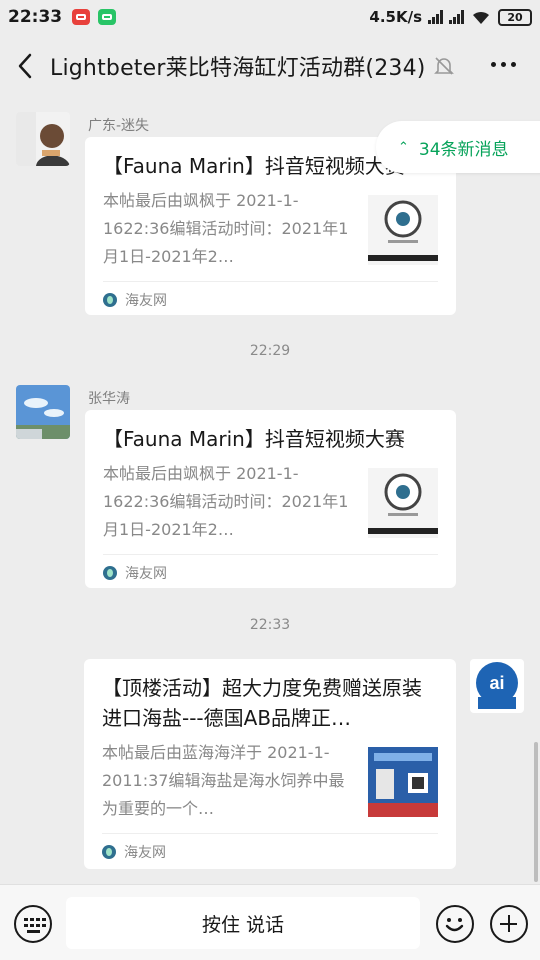 The width and height of the screenshot is (540, 960). I want to click on chat-title: Lightbeter莱比特海缸灯活动群(234), so click(238, 66).